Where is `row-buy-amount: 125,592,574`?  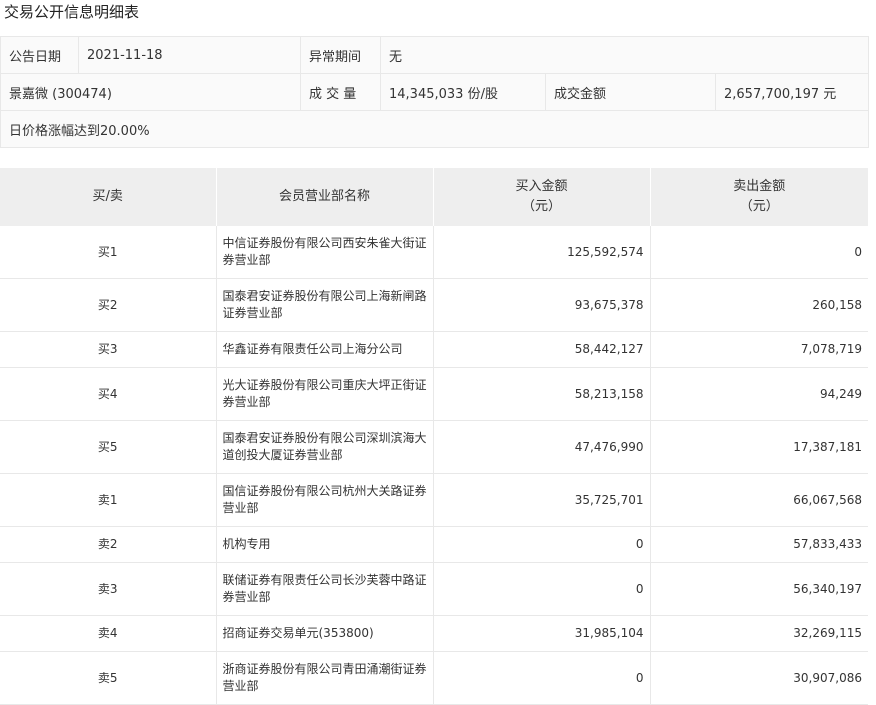 row-buy-amount: 125,592,574 is located at coordinates (542, 252).